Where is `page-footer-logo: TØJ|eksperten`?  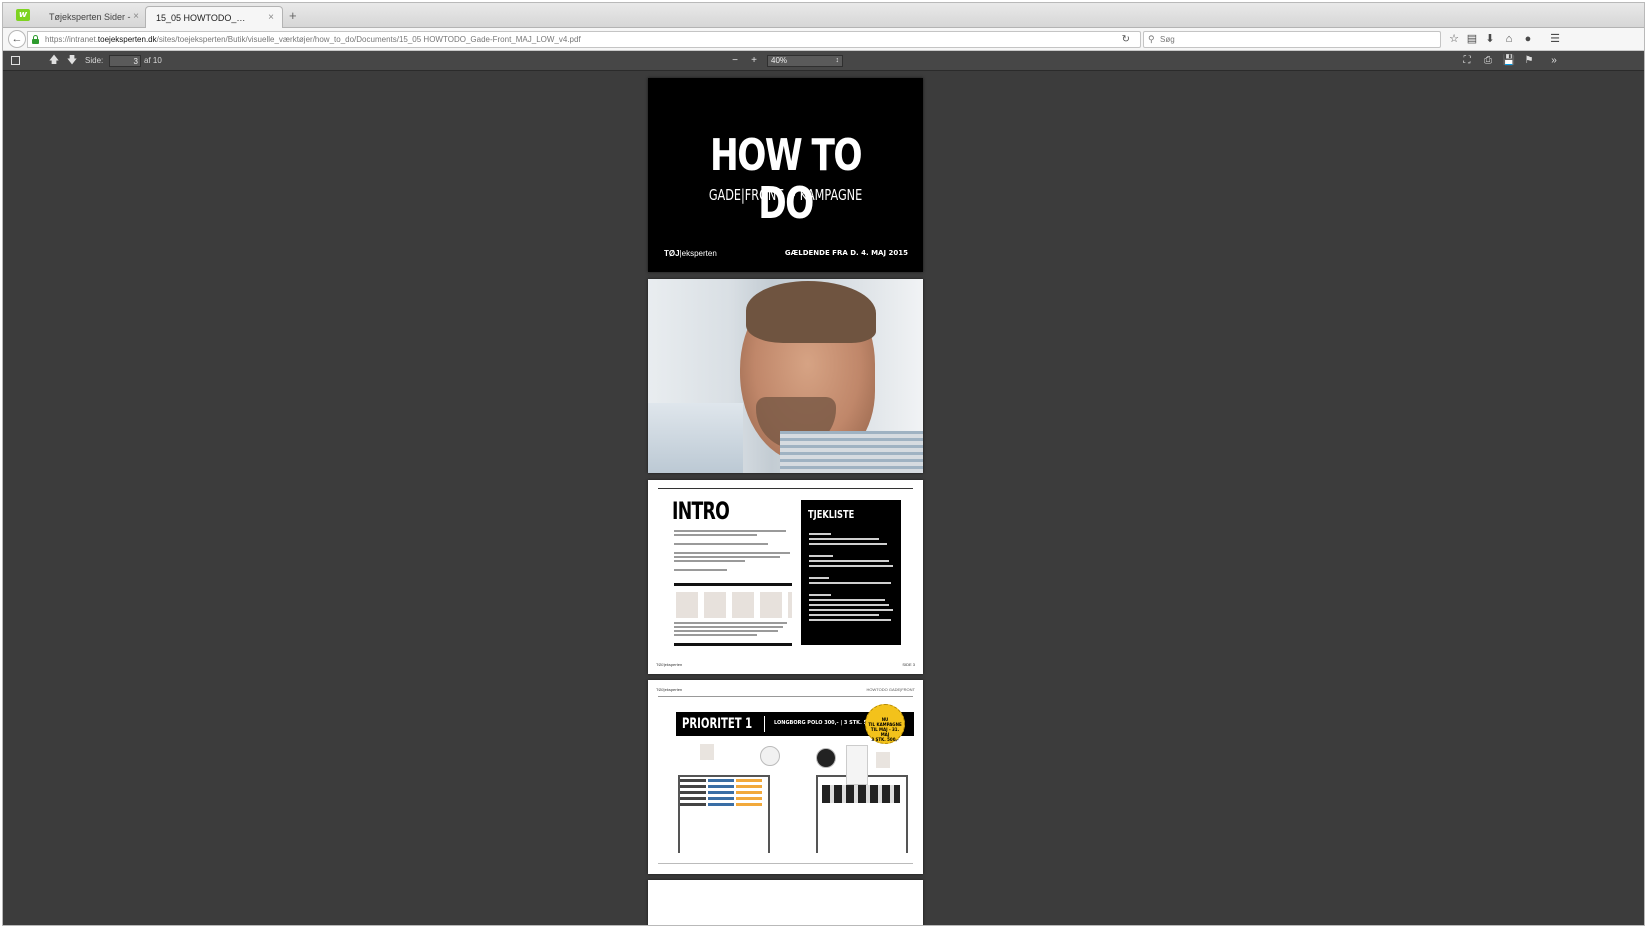
page-footer-logo: TØJ|eksperten is located at coordinates (669, 664).